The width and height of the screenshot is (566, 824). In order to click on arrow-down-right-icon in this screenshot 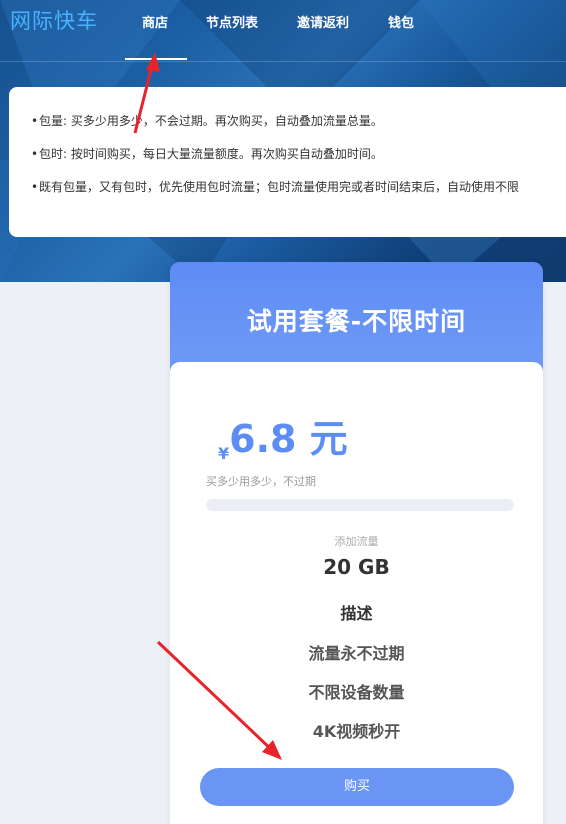, I will do `click(219, 700)`.